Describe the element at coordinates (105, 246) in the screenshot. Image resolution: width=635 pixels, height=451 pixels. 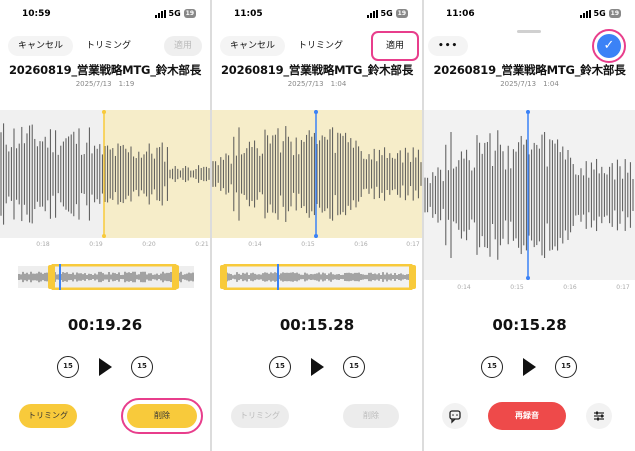
I see `time-axis: 0:18 0:19 0:20 0:21` at that location.